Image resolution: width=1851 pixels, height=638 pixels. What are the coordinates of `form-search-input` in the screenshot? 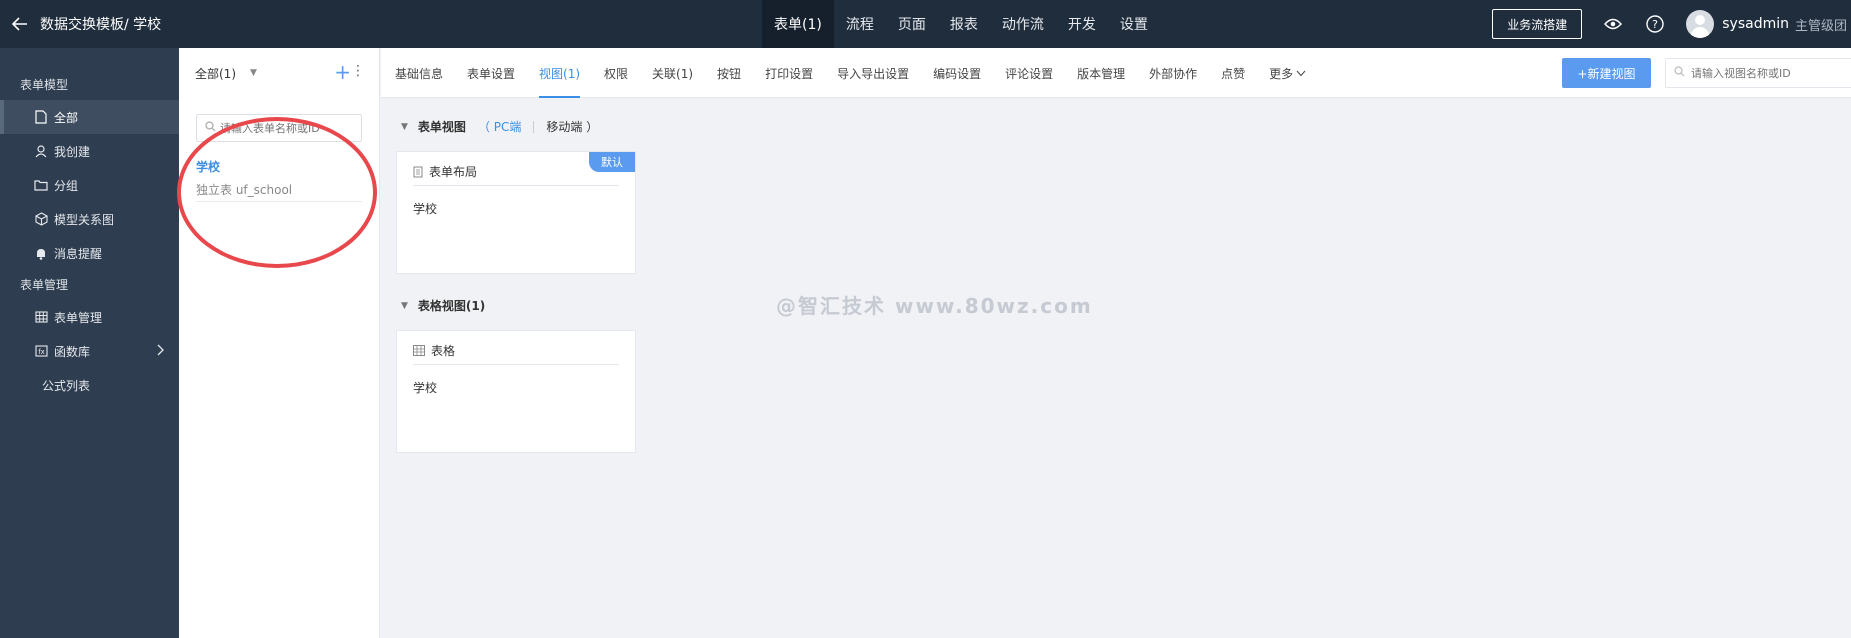 It's located at (290, 128).